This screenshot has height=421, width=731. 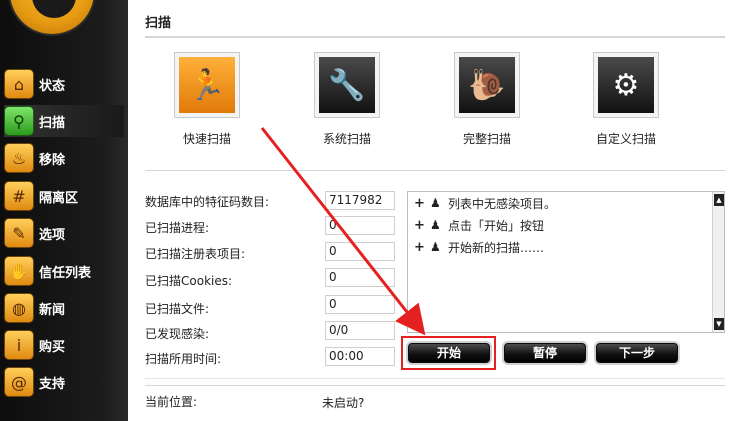 What do you see at coordinates (177, 334) in the screenshot?
I see `infections-found-label: 已发现感染:` at bounding box center [177, 334].